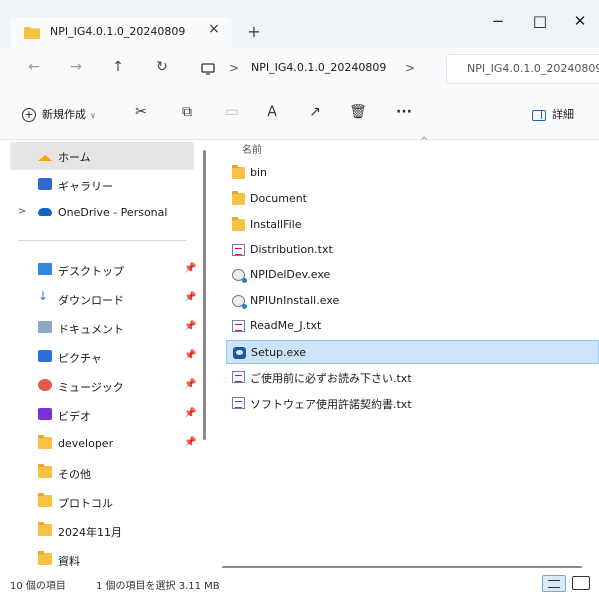 The height and width of the screenshot is (592, 599). I want to click on address-bar: > NPI_IG4.0.1.0_20240809 >, so click(313, 69).